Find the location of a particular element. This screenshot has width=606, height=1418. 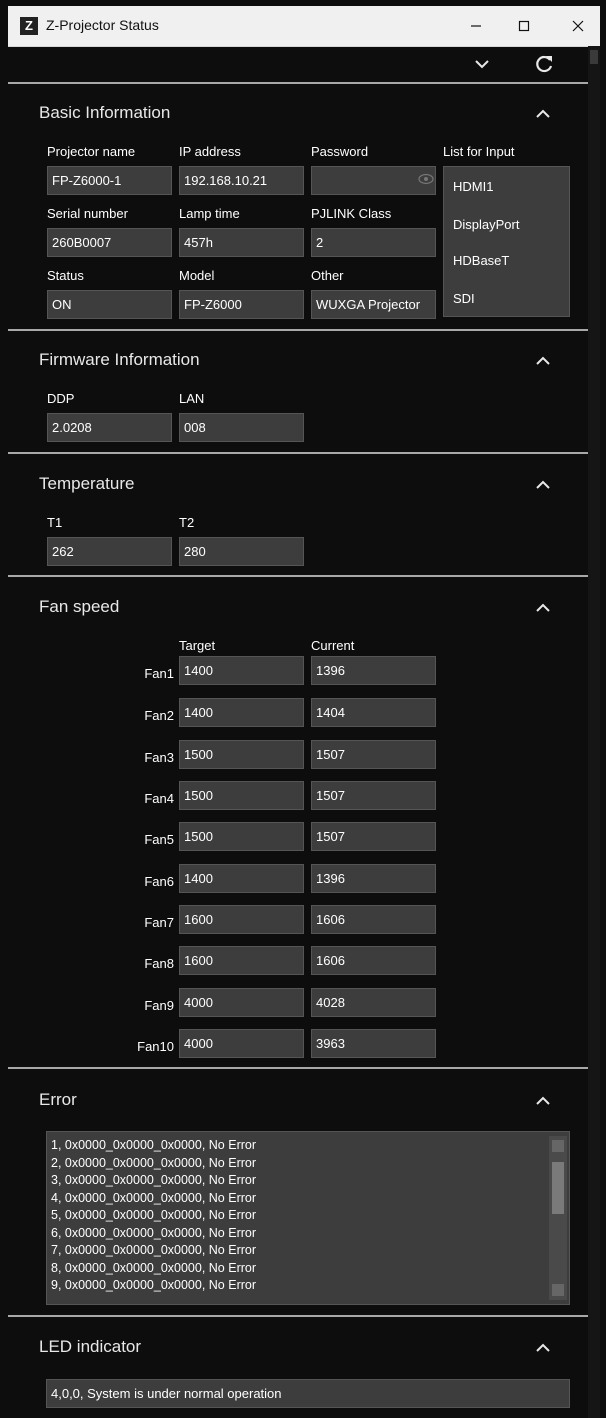

minimize-button is located at coordinates (476, 26).